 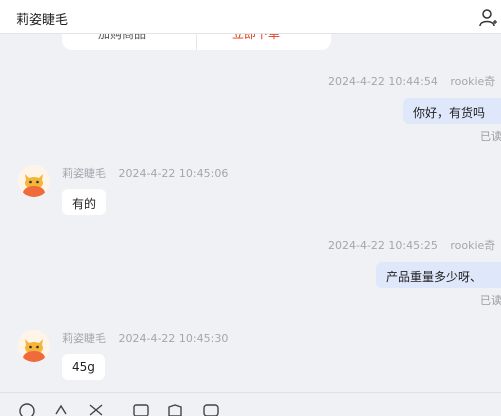 I want to click on message-text: 产品重量多少呀、, so click(x=434, y=277).